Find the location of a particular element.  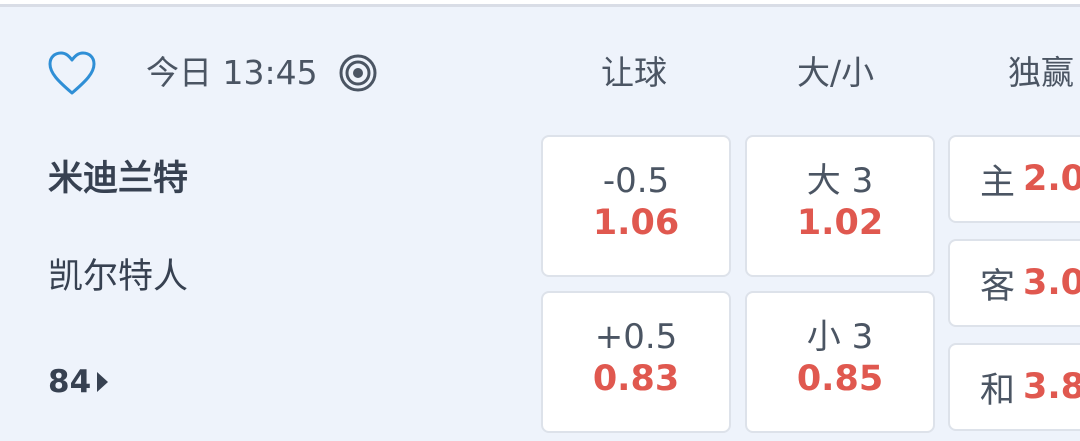

odds-button-handicap-away: +0.5 0.83 is located at coordinates (636, 362).